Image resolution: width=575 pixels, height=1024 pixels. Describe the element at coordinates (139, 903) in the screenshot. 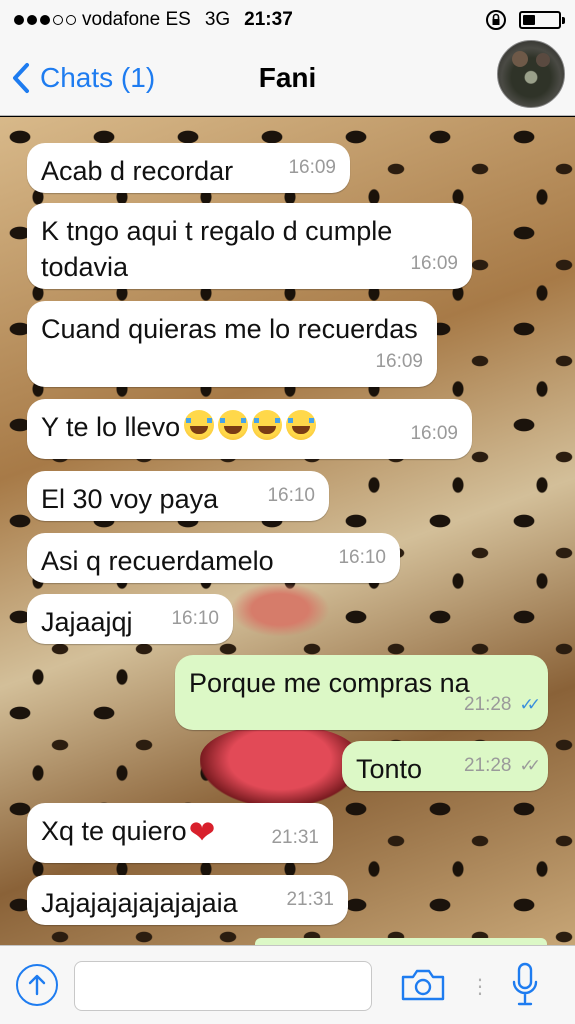

I see `message-text: Jajajajajajajajaia` at that location.